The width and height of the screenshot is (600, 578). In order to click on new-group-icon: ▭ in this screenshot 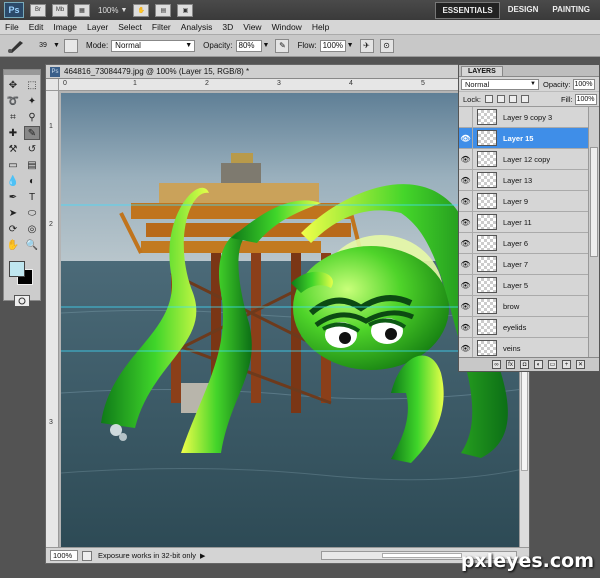, I will do `click(552, 364)`.